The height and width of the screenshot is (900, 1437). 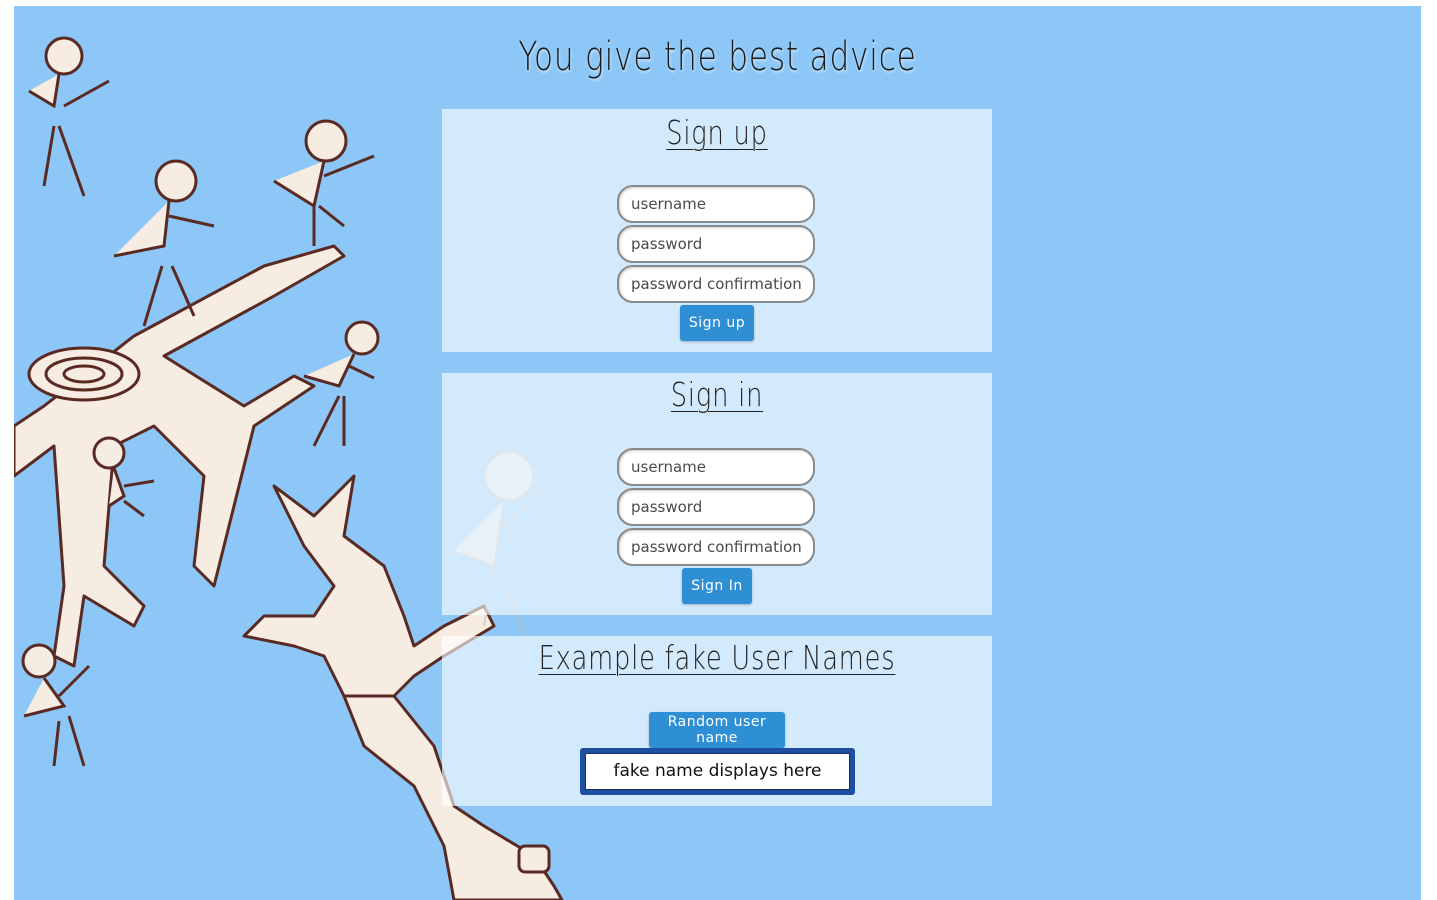 What do you see at coordinates (716, 547) in the screenshot?
I see `signin-password-confirmation-field` at bounding box center [716, 547].